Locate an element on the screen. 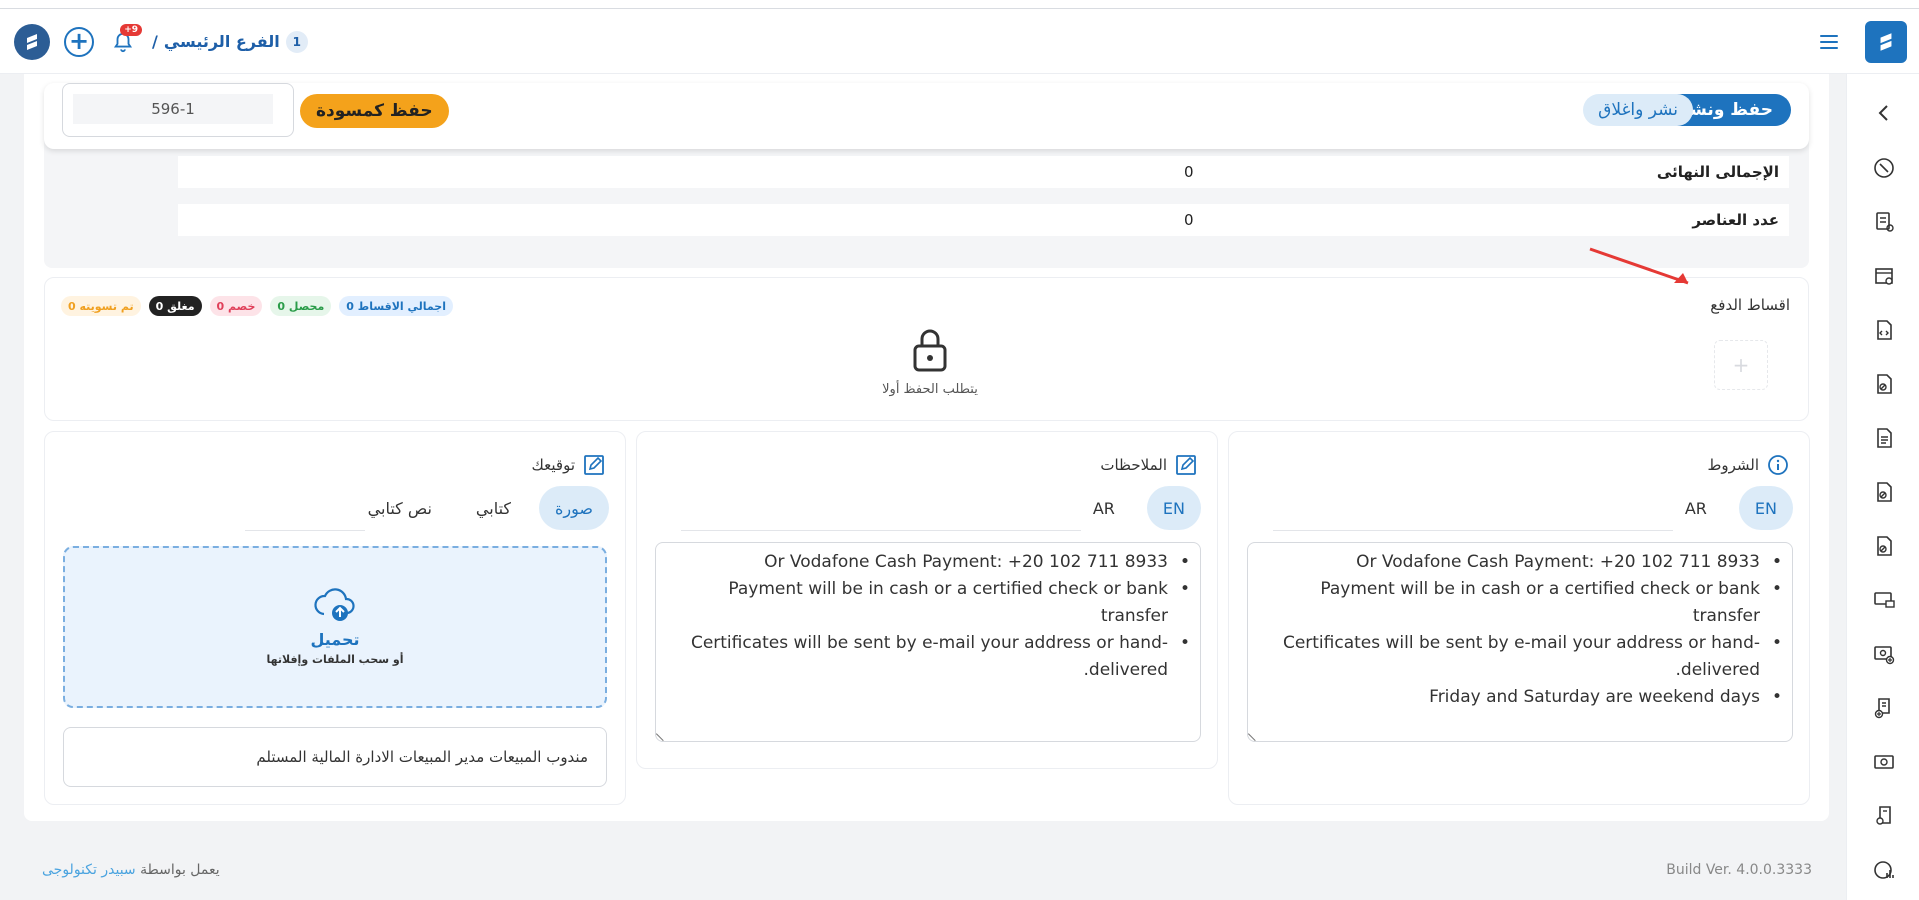 This screenshot has width=1919, height=900. hamburger-icon is located at coordinates (1829, 42).